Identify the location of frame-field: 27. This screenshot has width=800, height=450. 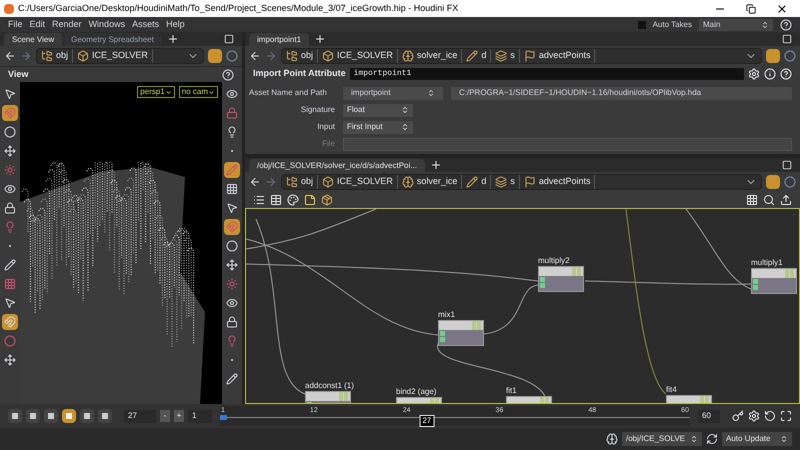
(140, 416).